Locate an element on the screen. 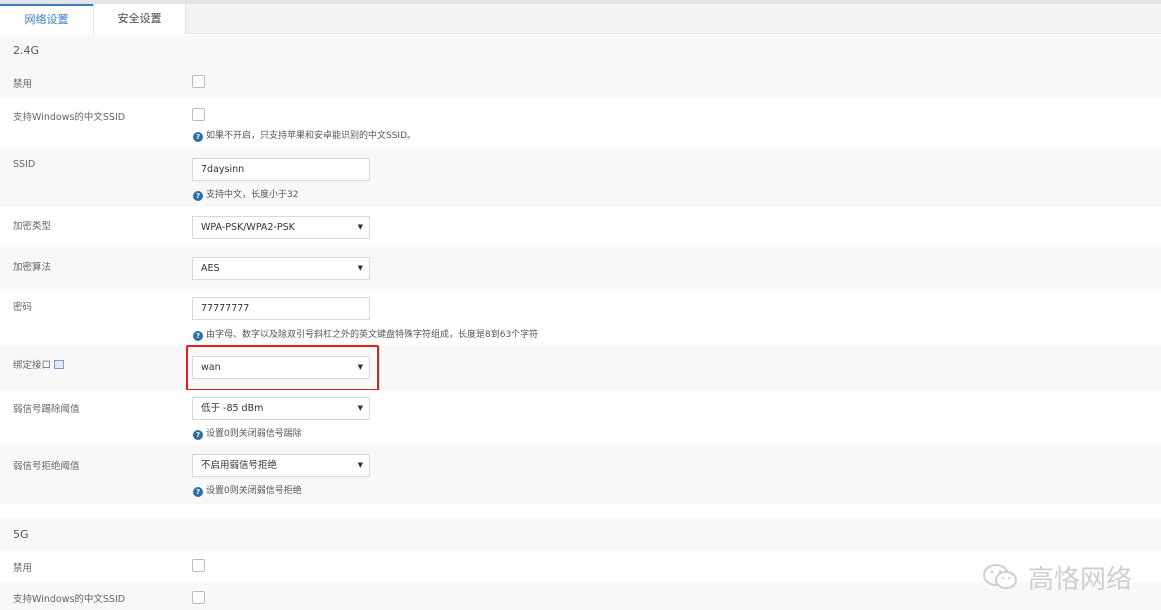 The width and height of the screenshot is (1161, 610). highlight-box is located at coordinates (282, 368).